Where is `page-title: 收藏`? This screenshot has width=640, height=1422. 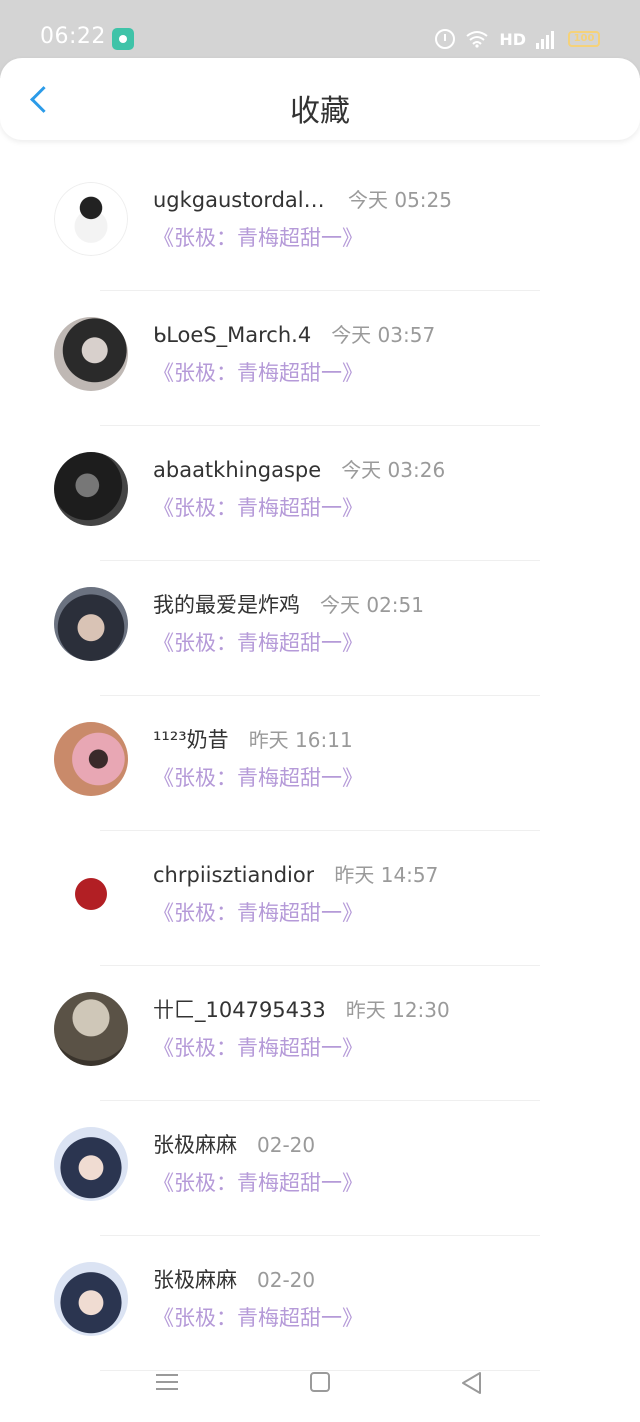 page-title: 收藏 is located at coordinates (320, 111).